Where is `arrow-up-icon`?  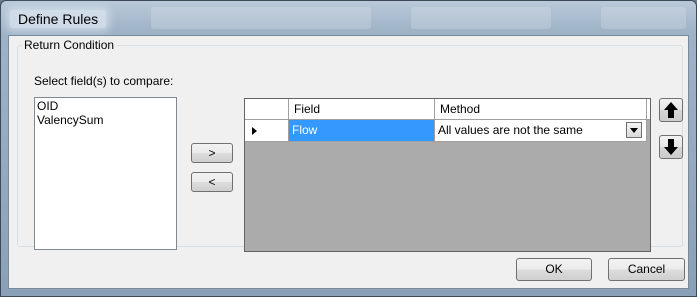 arrow-up-icon is located at coordinates (671, 110).